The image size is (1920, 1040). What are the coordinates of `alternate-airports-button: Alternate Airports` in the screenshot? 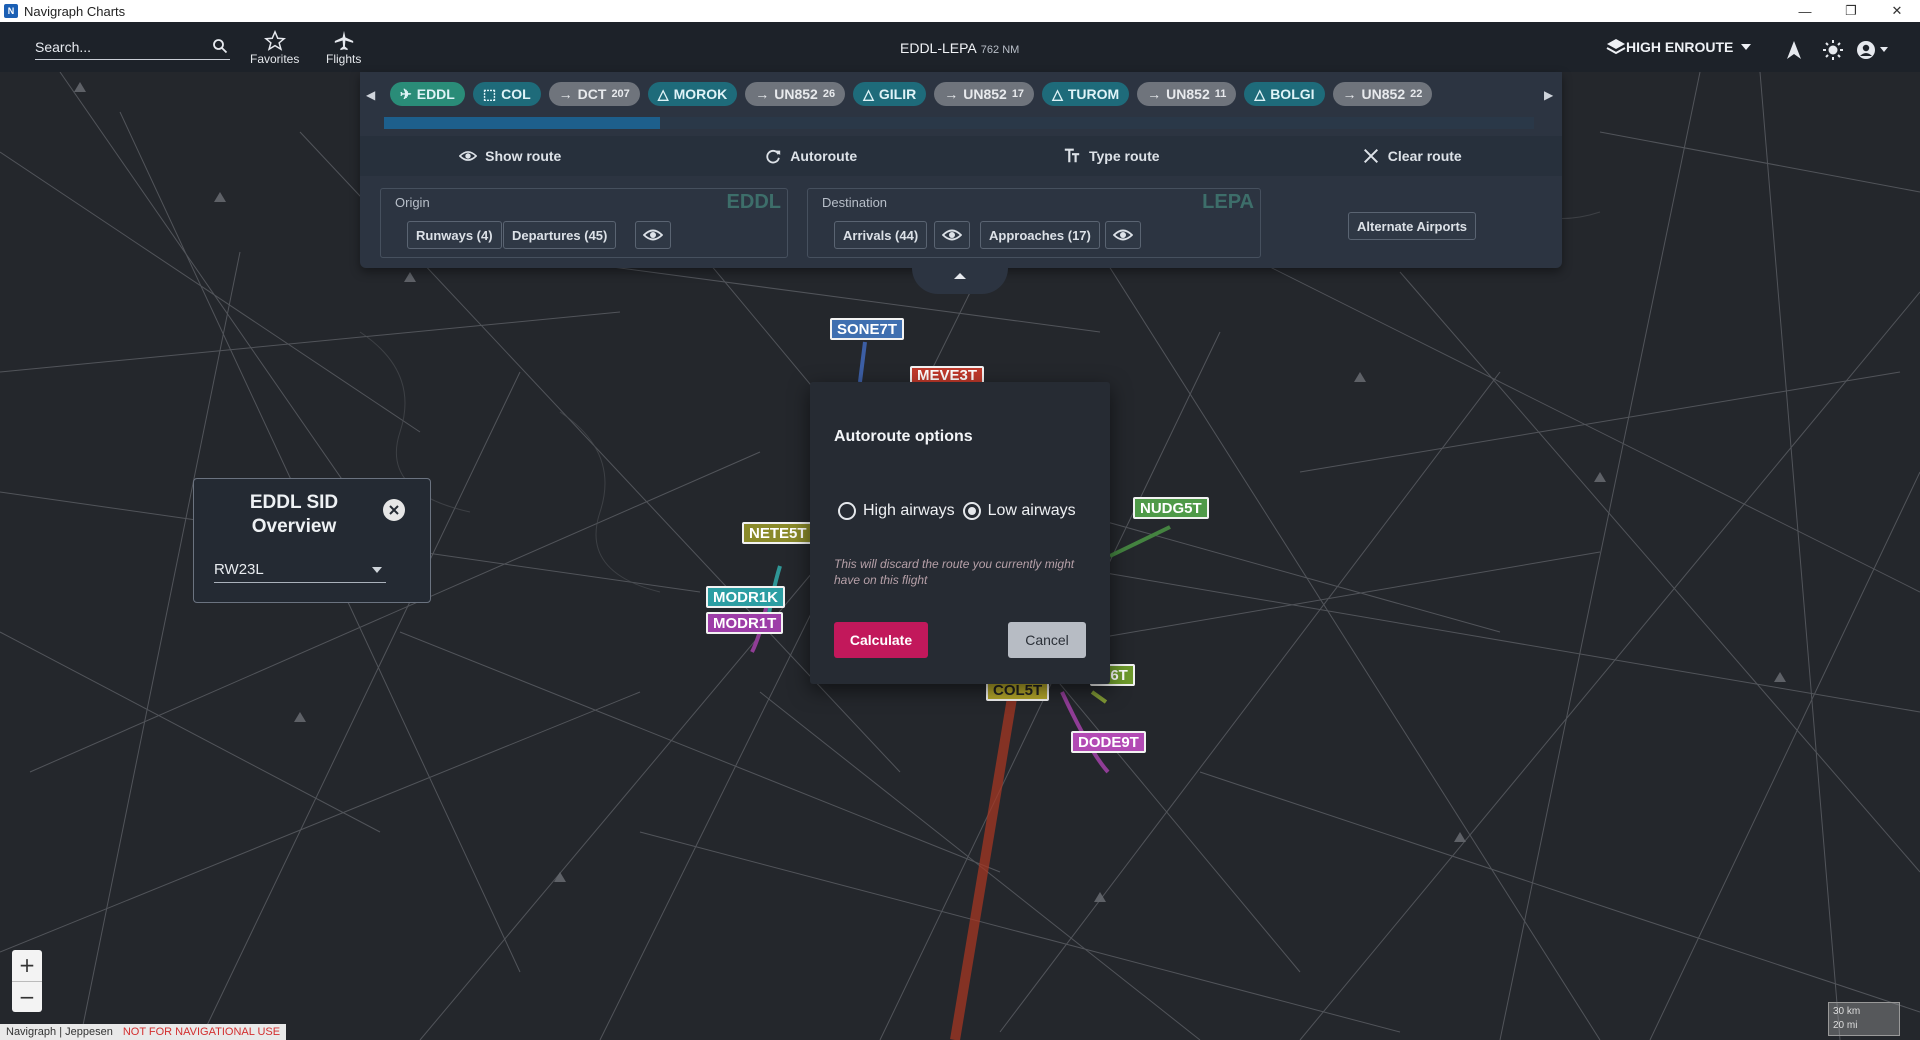 It's located at (1412, 226).